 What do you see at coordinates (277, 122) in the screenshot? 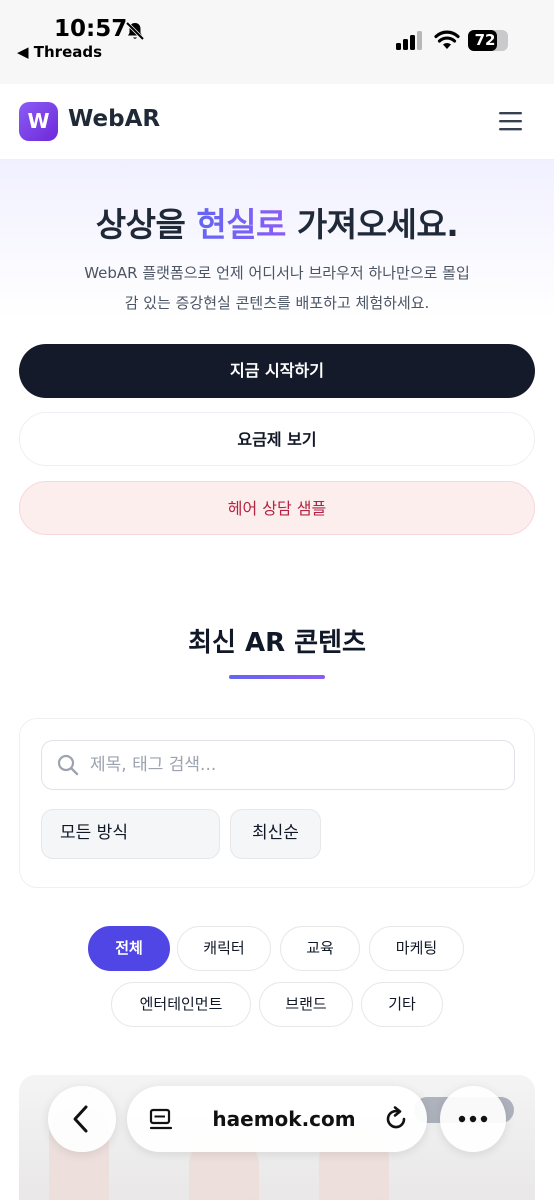
I see `site-header: W WebAR` at bounding box center [277, 122].